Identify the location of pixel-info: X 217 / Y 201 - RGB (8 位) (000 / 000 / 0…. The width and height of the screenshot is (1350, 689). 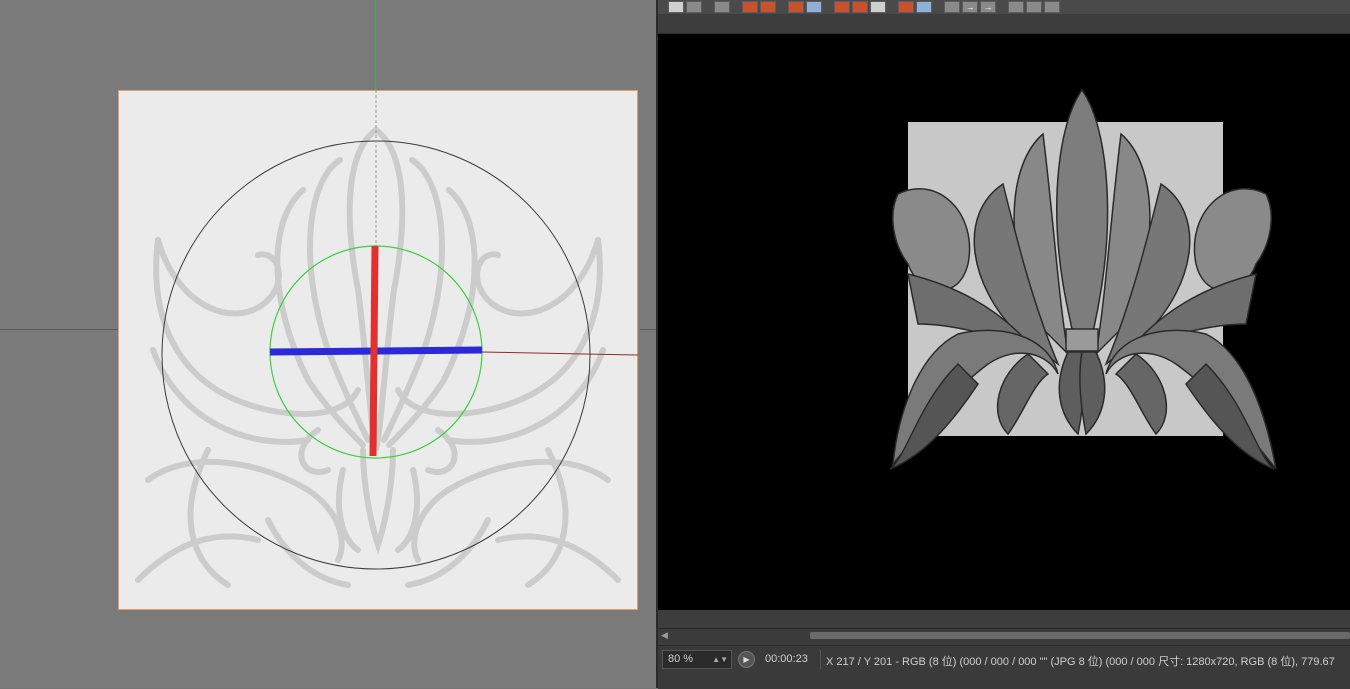
(1080, 662).